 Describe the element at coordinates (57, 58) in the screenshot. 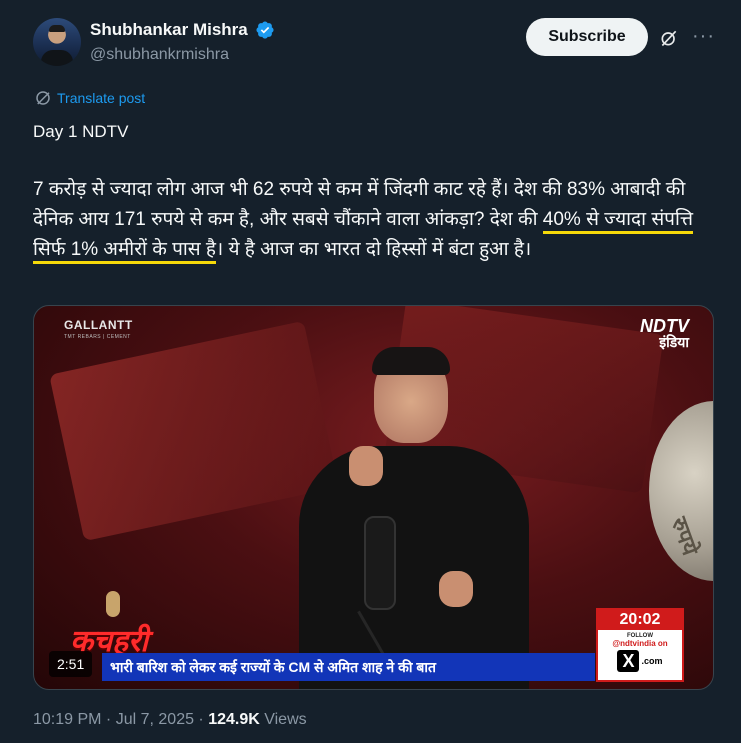

I see `avatar-suit` at that location.